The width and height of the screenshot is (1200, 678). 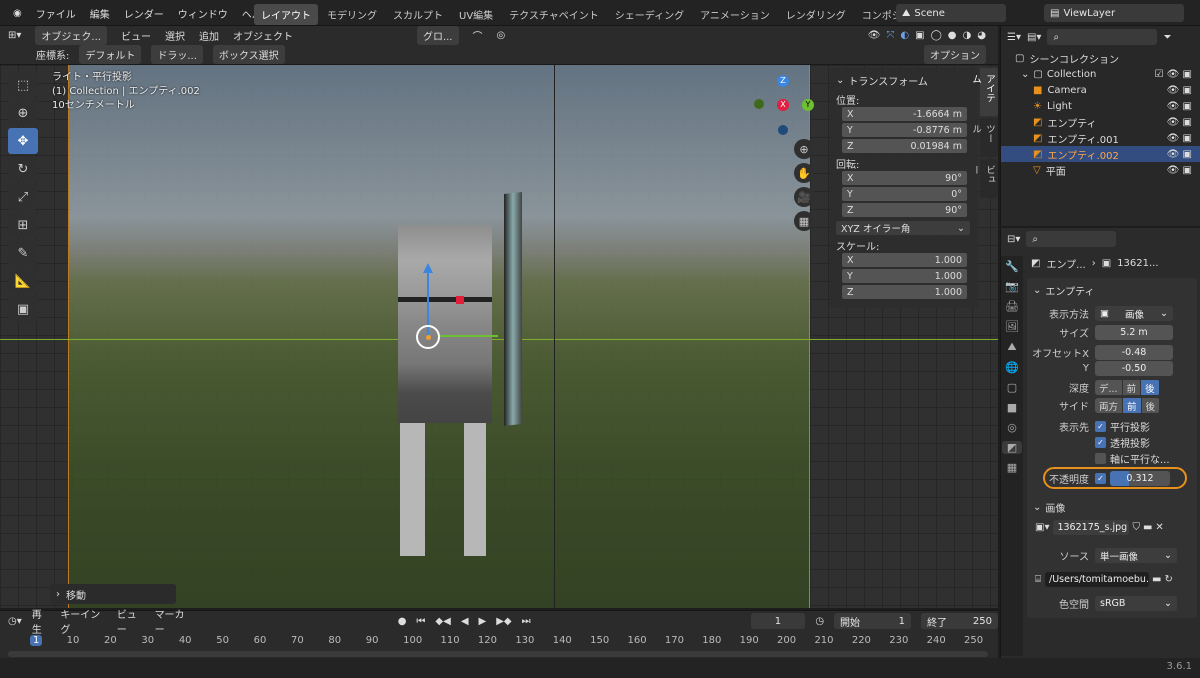 I want to click on box-select-dropdown: ボックス選択, so click(x=248, y=54).